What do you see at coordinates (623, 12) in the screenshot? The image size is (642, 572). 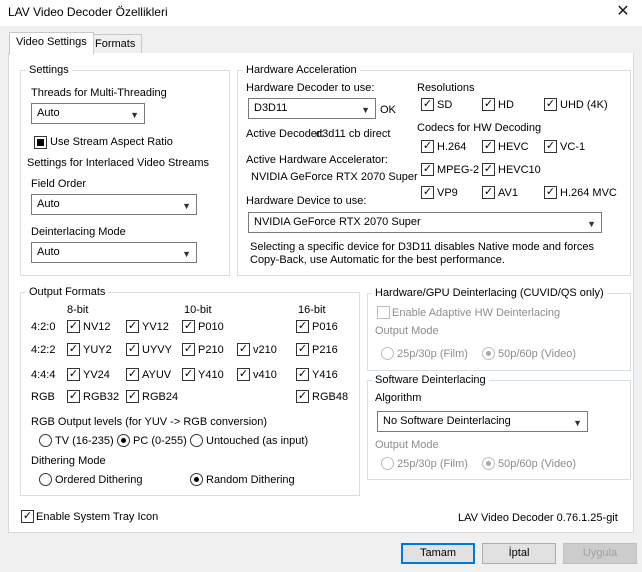 I see `close-icon: ✕` at bounding box center [623, 12].